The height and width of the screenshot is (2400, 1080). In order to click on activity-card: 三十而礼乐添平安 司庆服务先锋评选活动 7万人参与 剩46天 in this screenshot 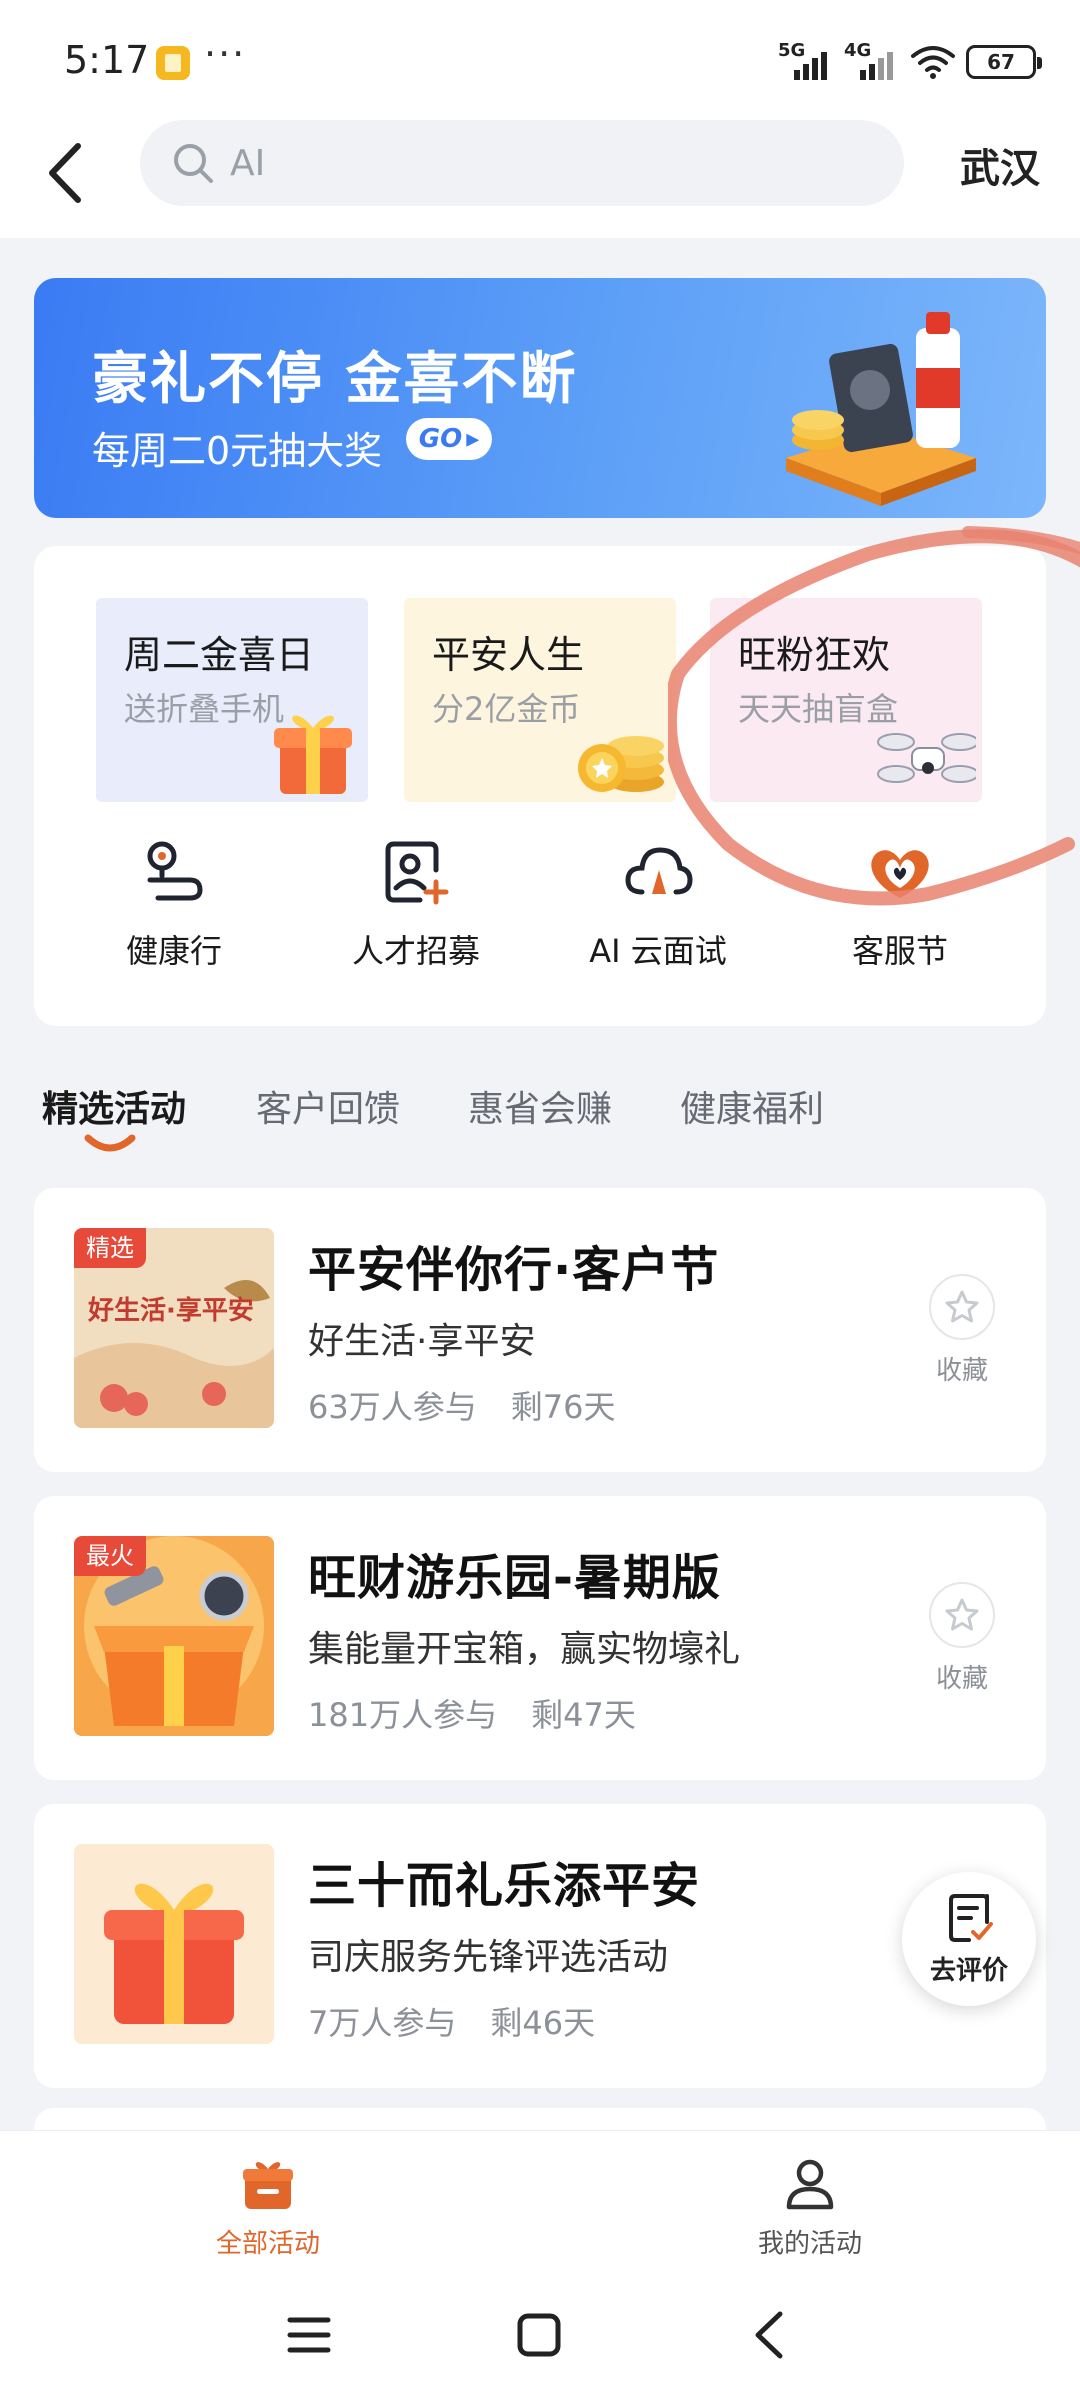, I will do `click(540, 1946)`.